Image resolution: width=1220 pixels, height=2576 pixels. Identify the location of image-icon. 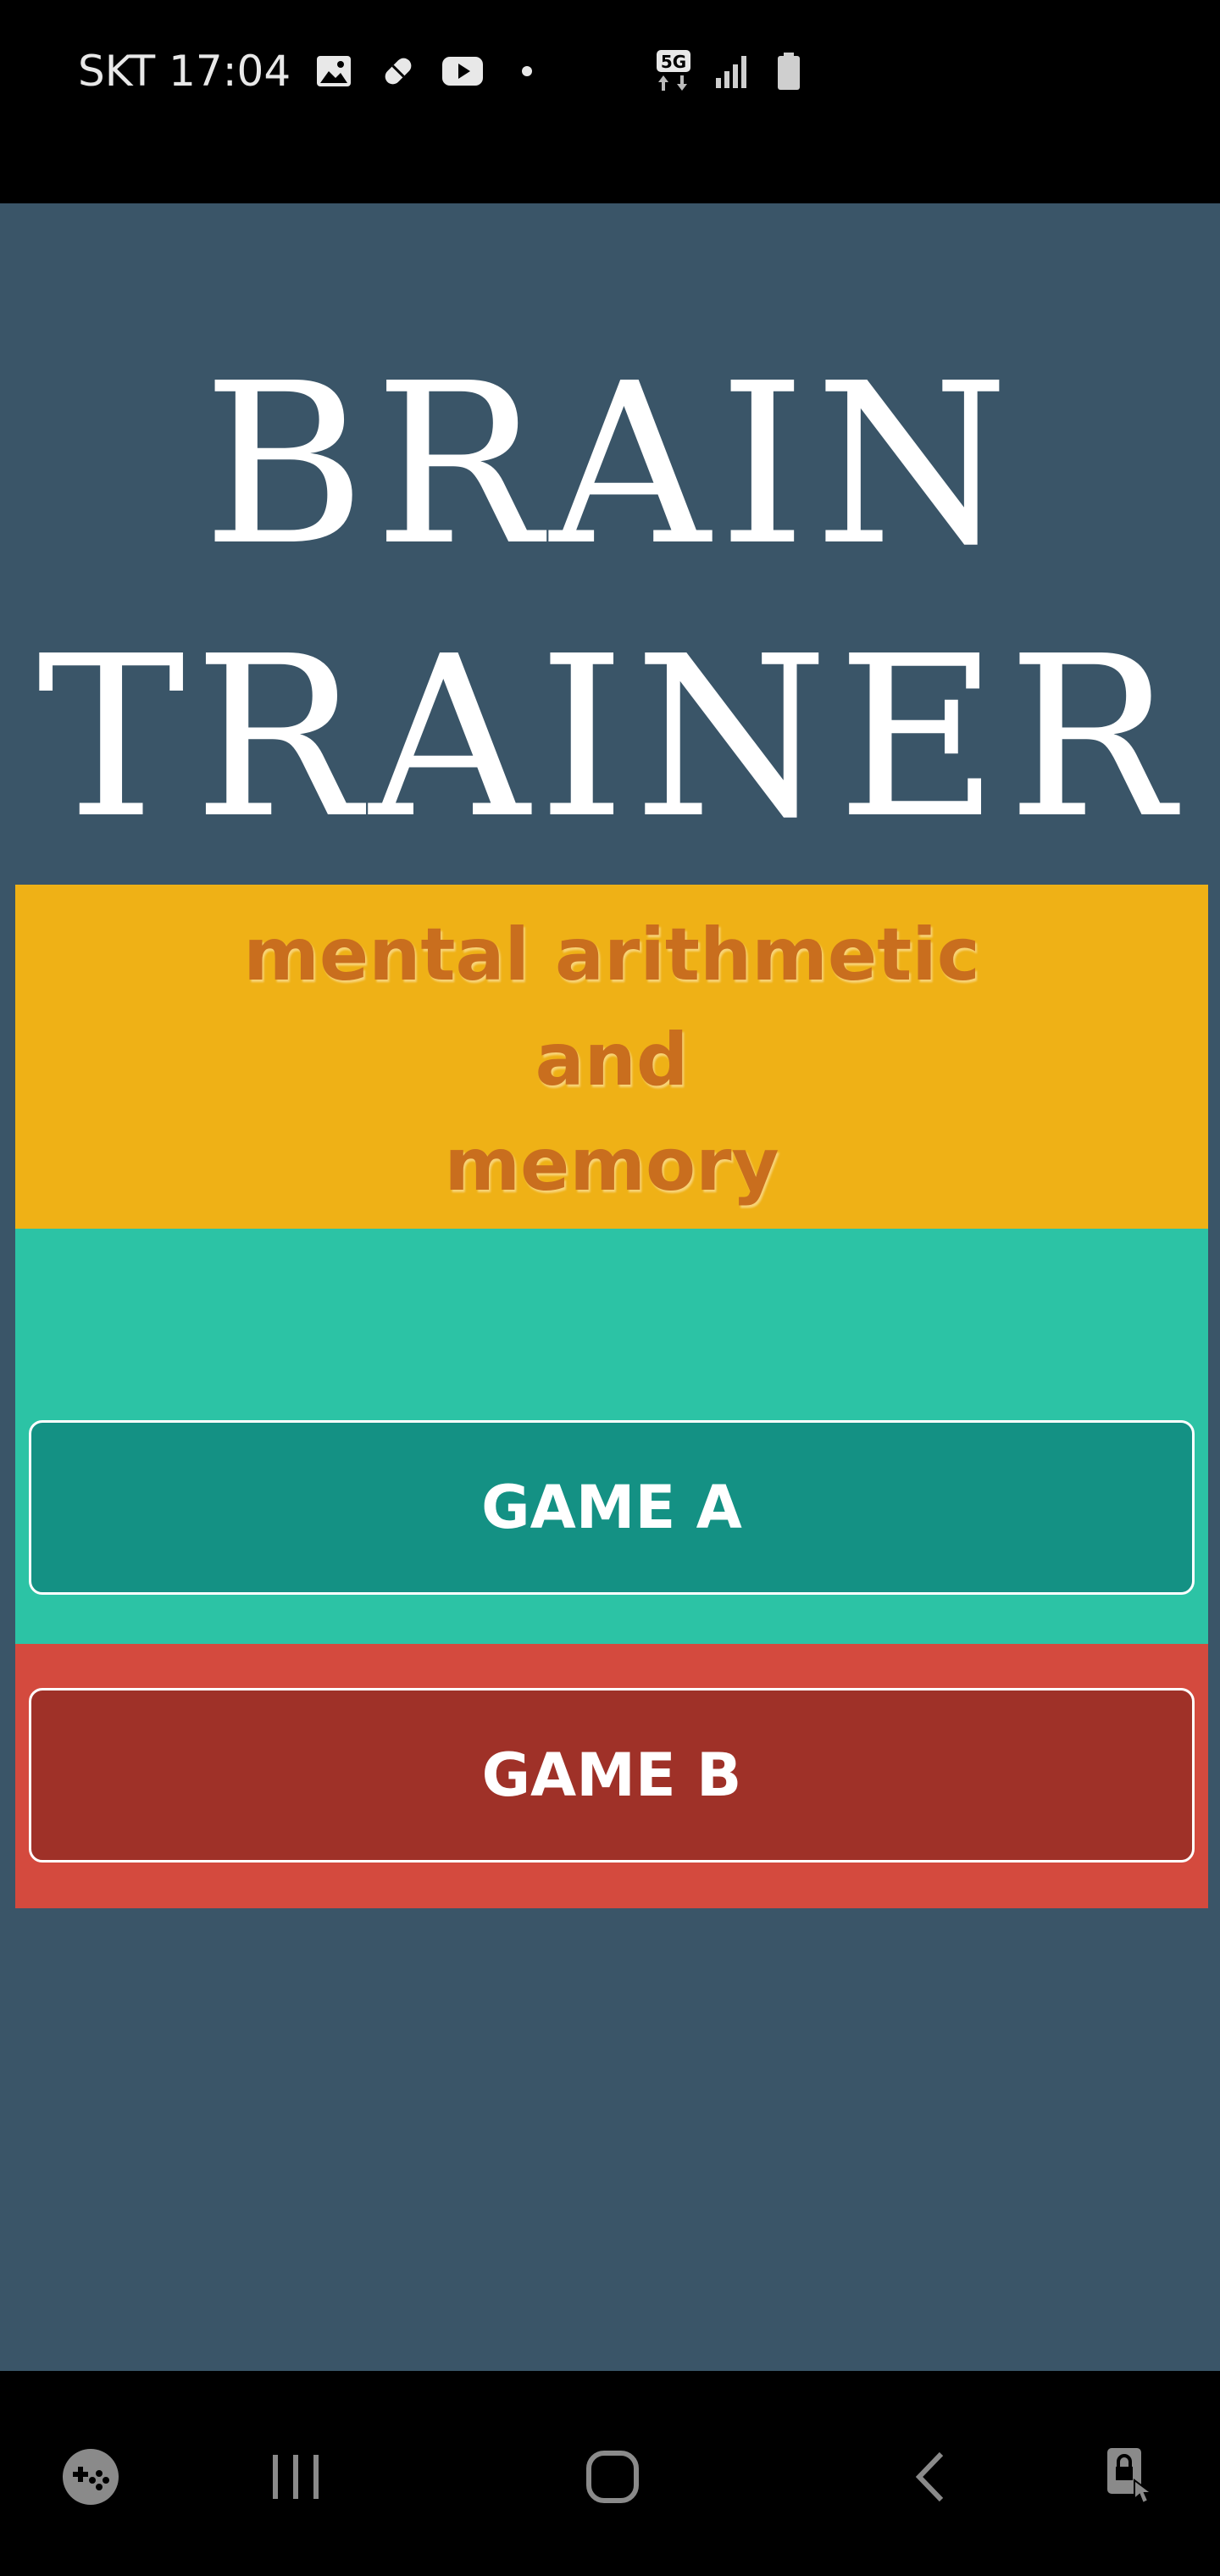
(334, 71).